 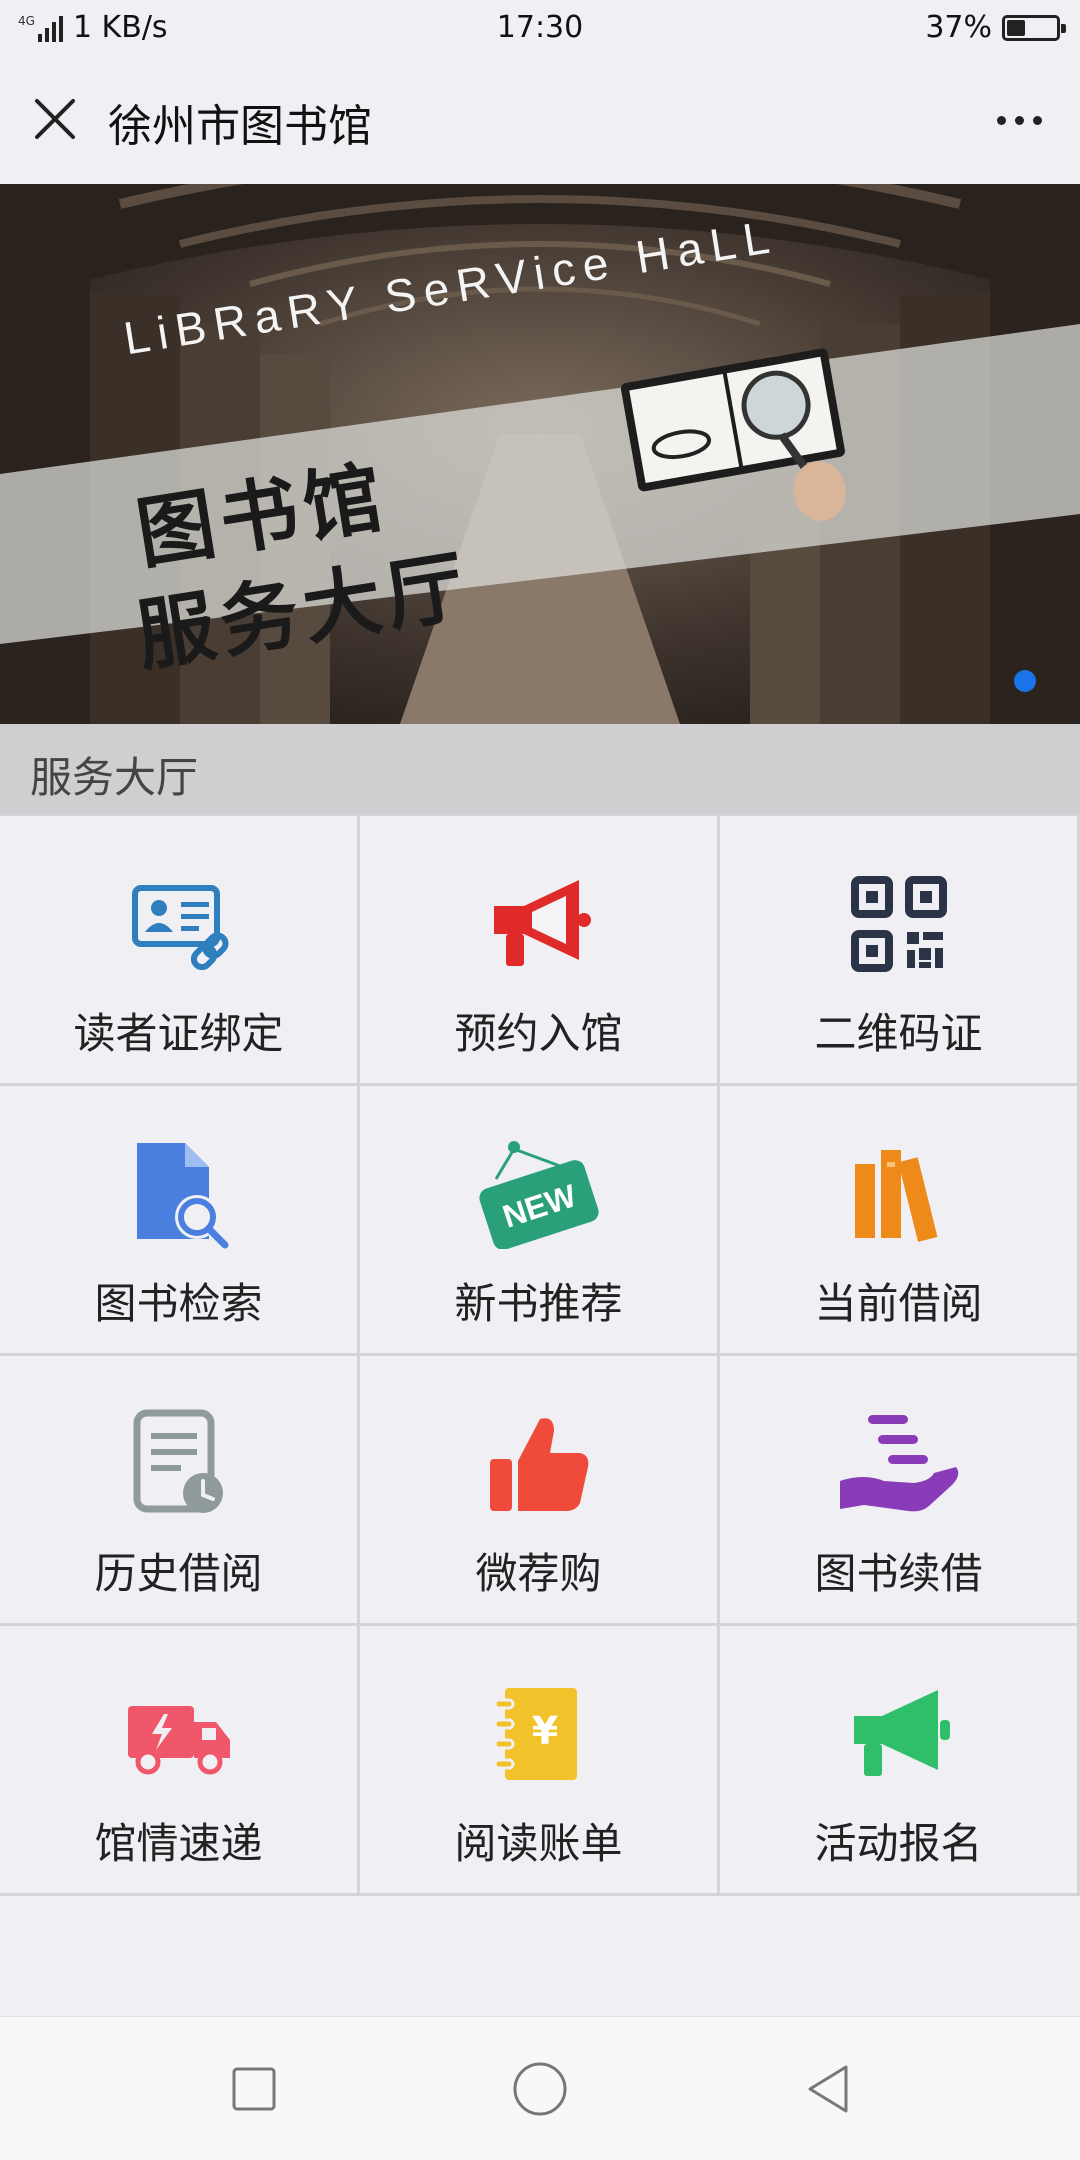 I want to click on qr-code-icon, so click(x=898, y=924).